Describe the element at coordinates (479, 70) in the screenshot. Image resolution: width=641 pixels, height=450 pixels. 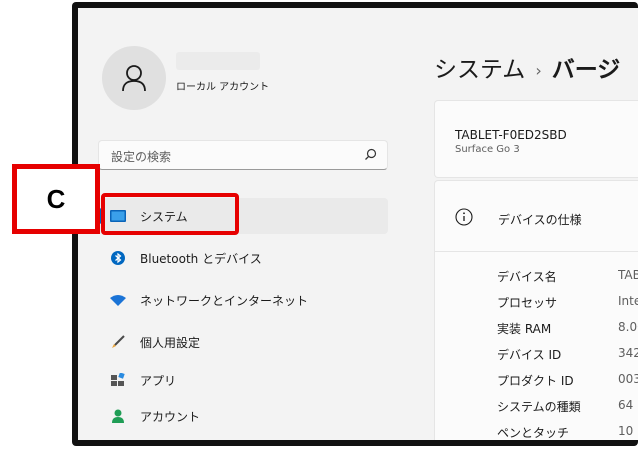
I see `breadcrumb-parent: システム` at that location.